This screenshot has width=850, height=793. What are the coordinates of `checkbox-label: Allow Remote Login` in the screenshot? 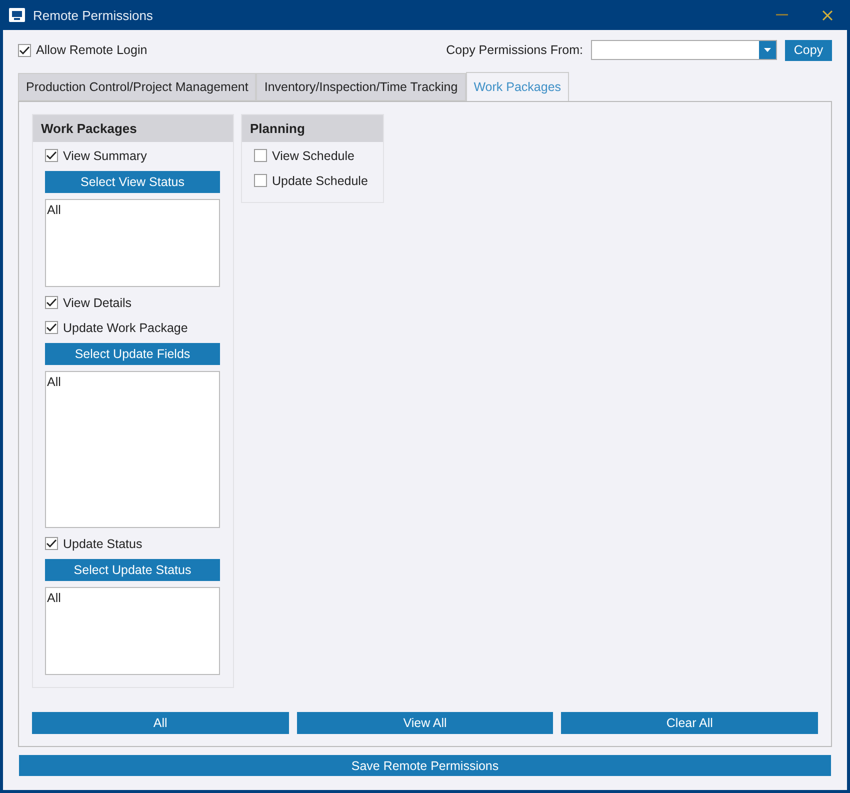 It's located at (92, 50).